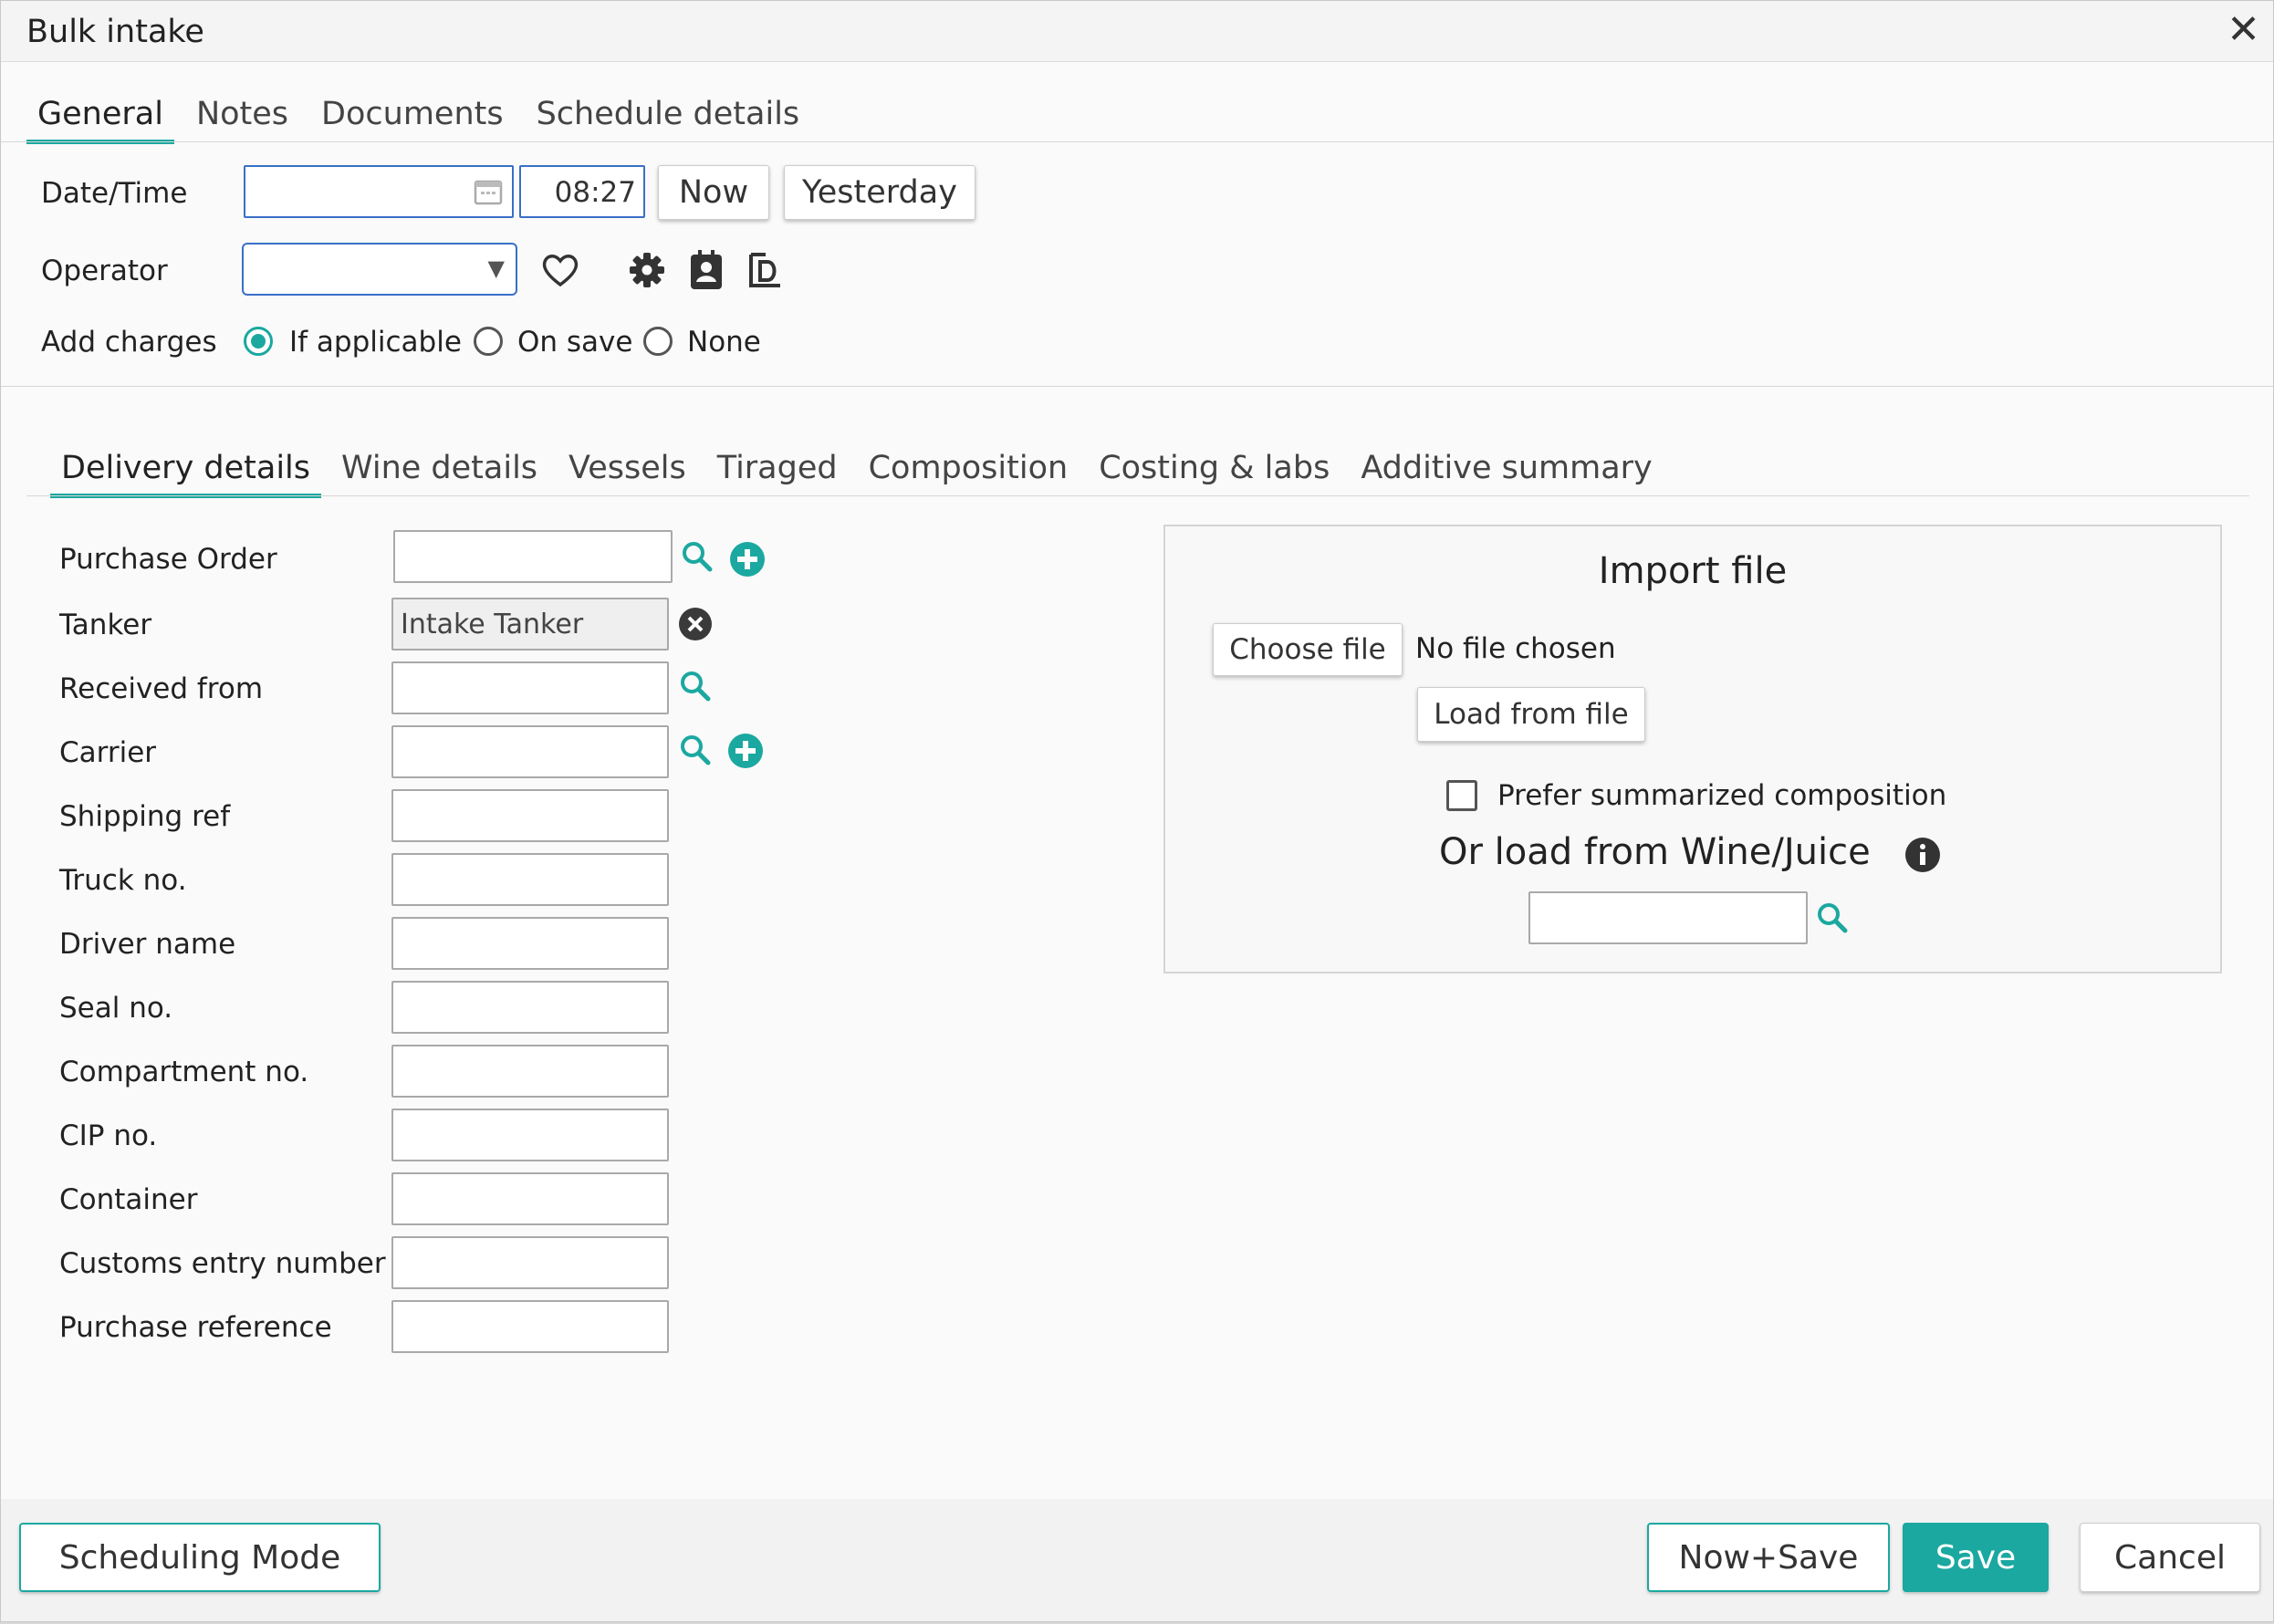  I want to click on save-button: Save, so click(1976, 1557).